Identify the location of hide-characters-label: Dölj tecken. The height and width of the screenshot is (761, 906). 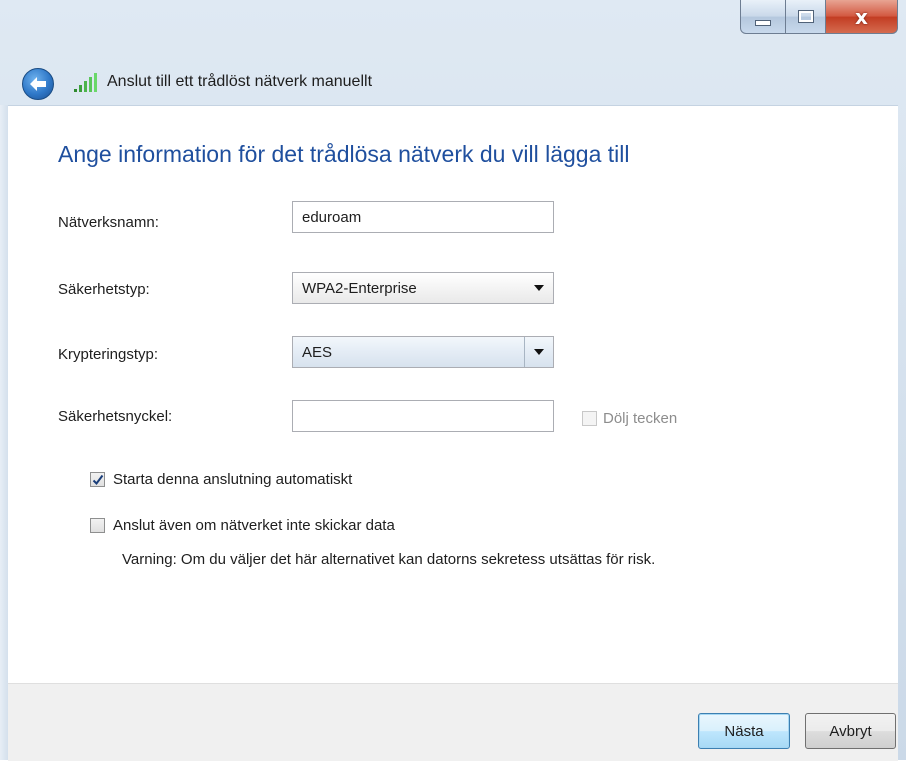
(640, 418).